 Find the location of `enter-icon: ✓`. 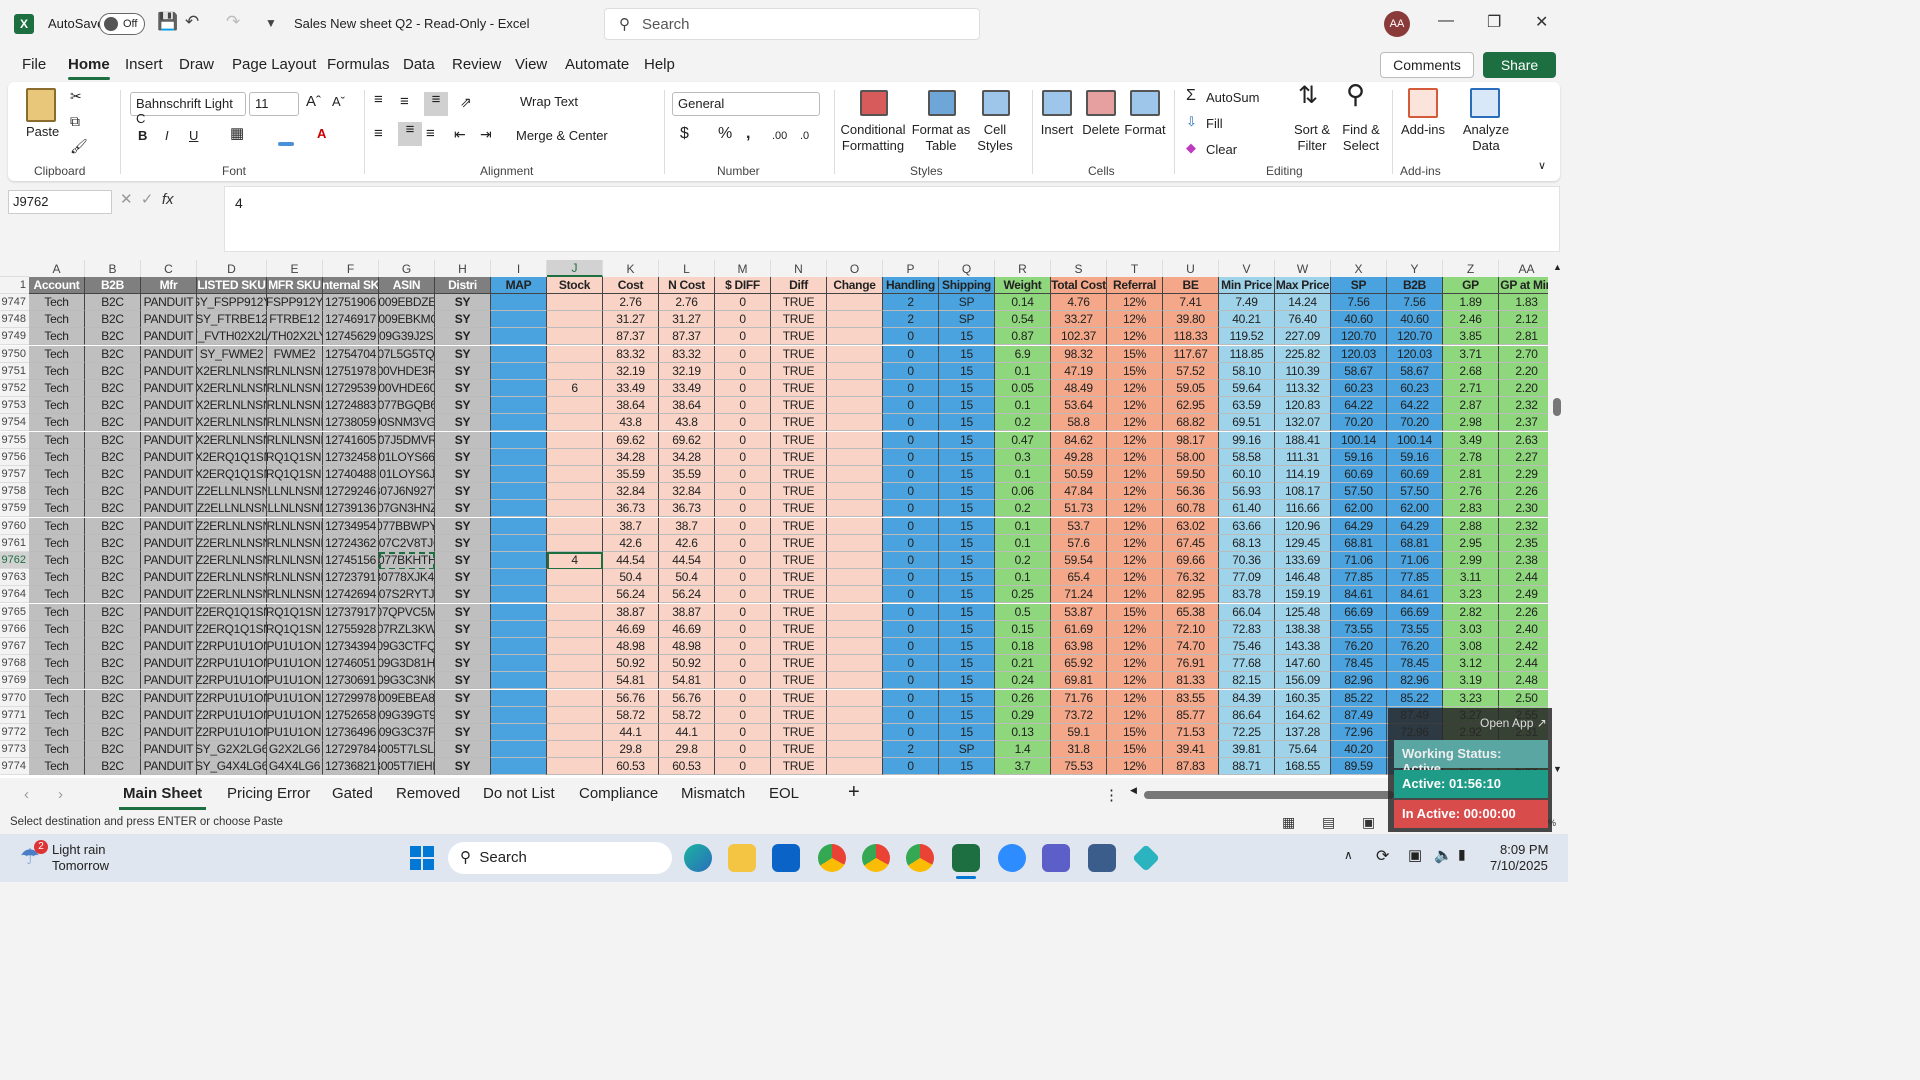

enter-icon: ✓ is located at coordinates (147, 199).